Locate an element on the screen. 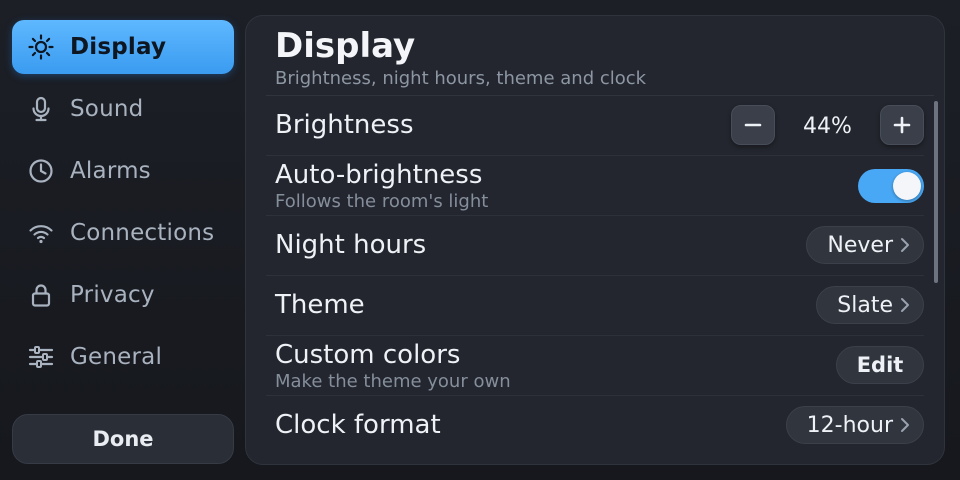  sidebar-item-label: Privacy is located at coordinates (112, 295).